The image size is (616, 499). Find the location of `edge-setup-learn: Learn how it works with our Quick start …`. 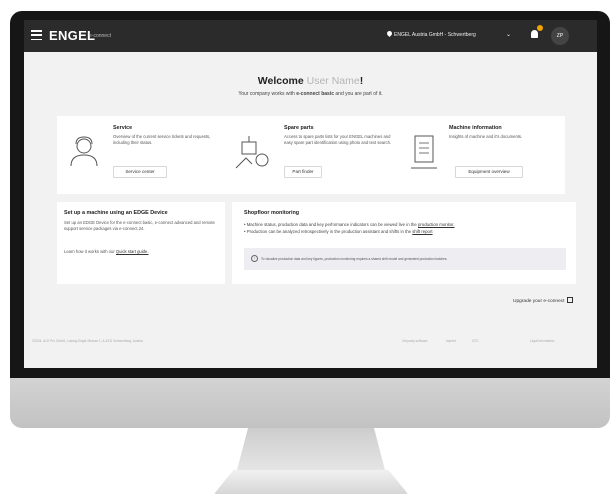

edge-setup-learn: Learn how it works with our Quick start … is located at coordinates (141, 252).